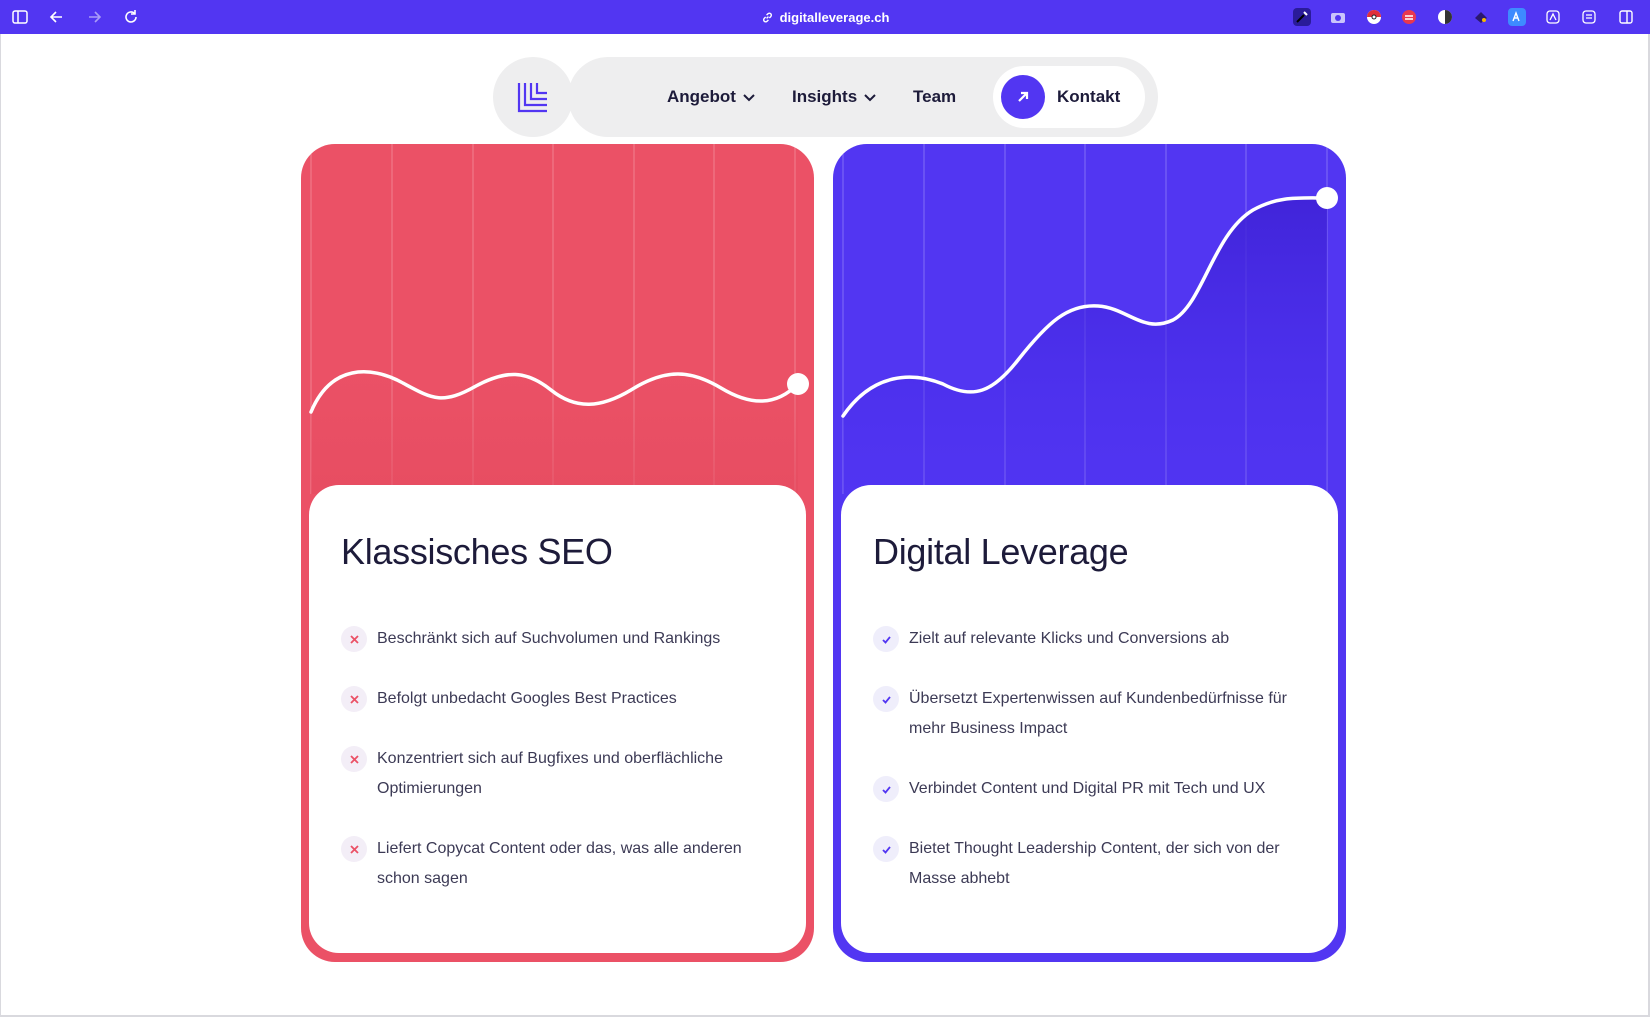 Image resolution: width=1650 pixels, height=1017 pixels. Describe the element at coordinates (834, 17) in the screenshot. I see `url-text: digitalleverage.ch` at that location.